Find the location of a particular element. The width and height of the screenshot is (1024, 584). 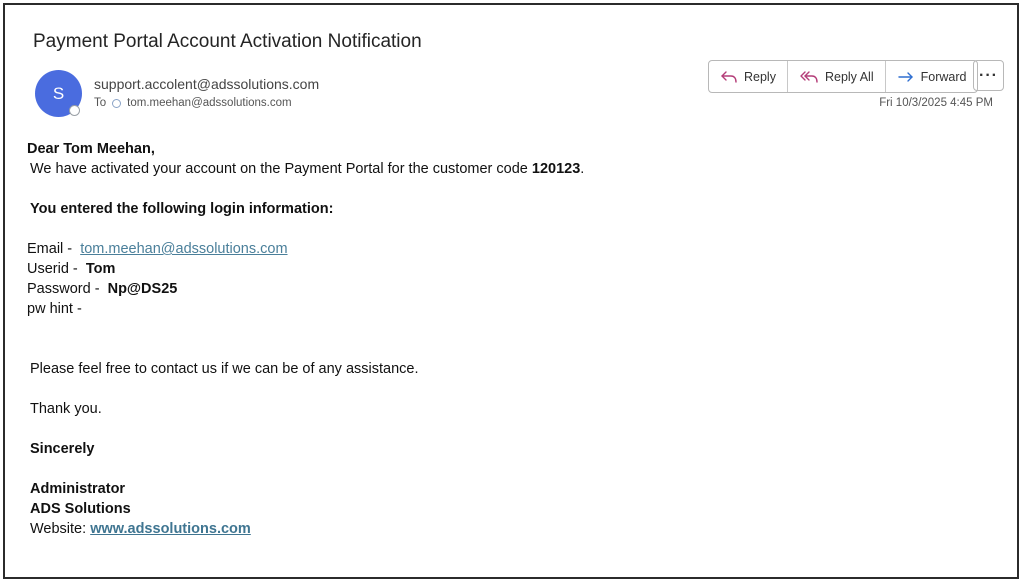

more-actions-button: ··· is located at coordinates (988, 75).